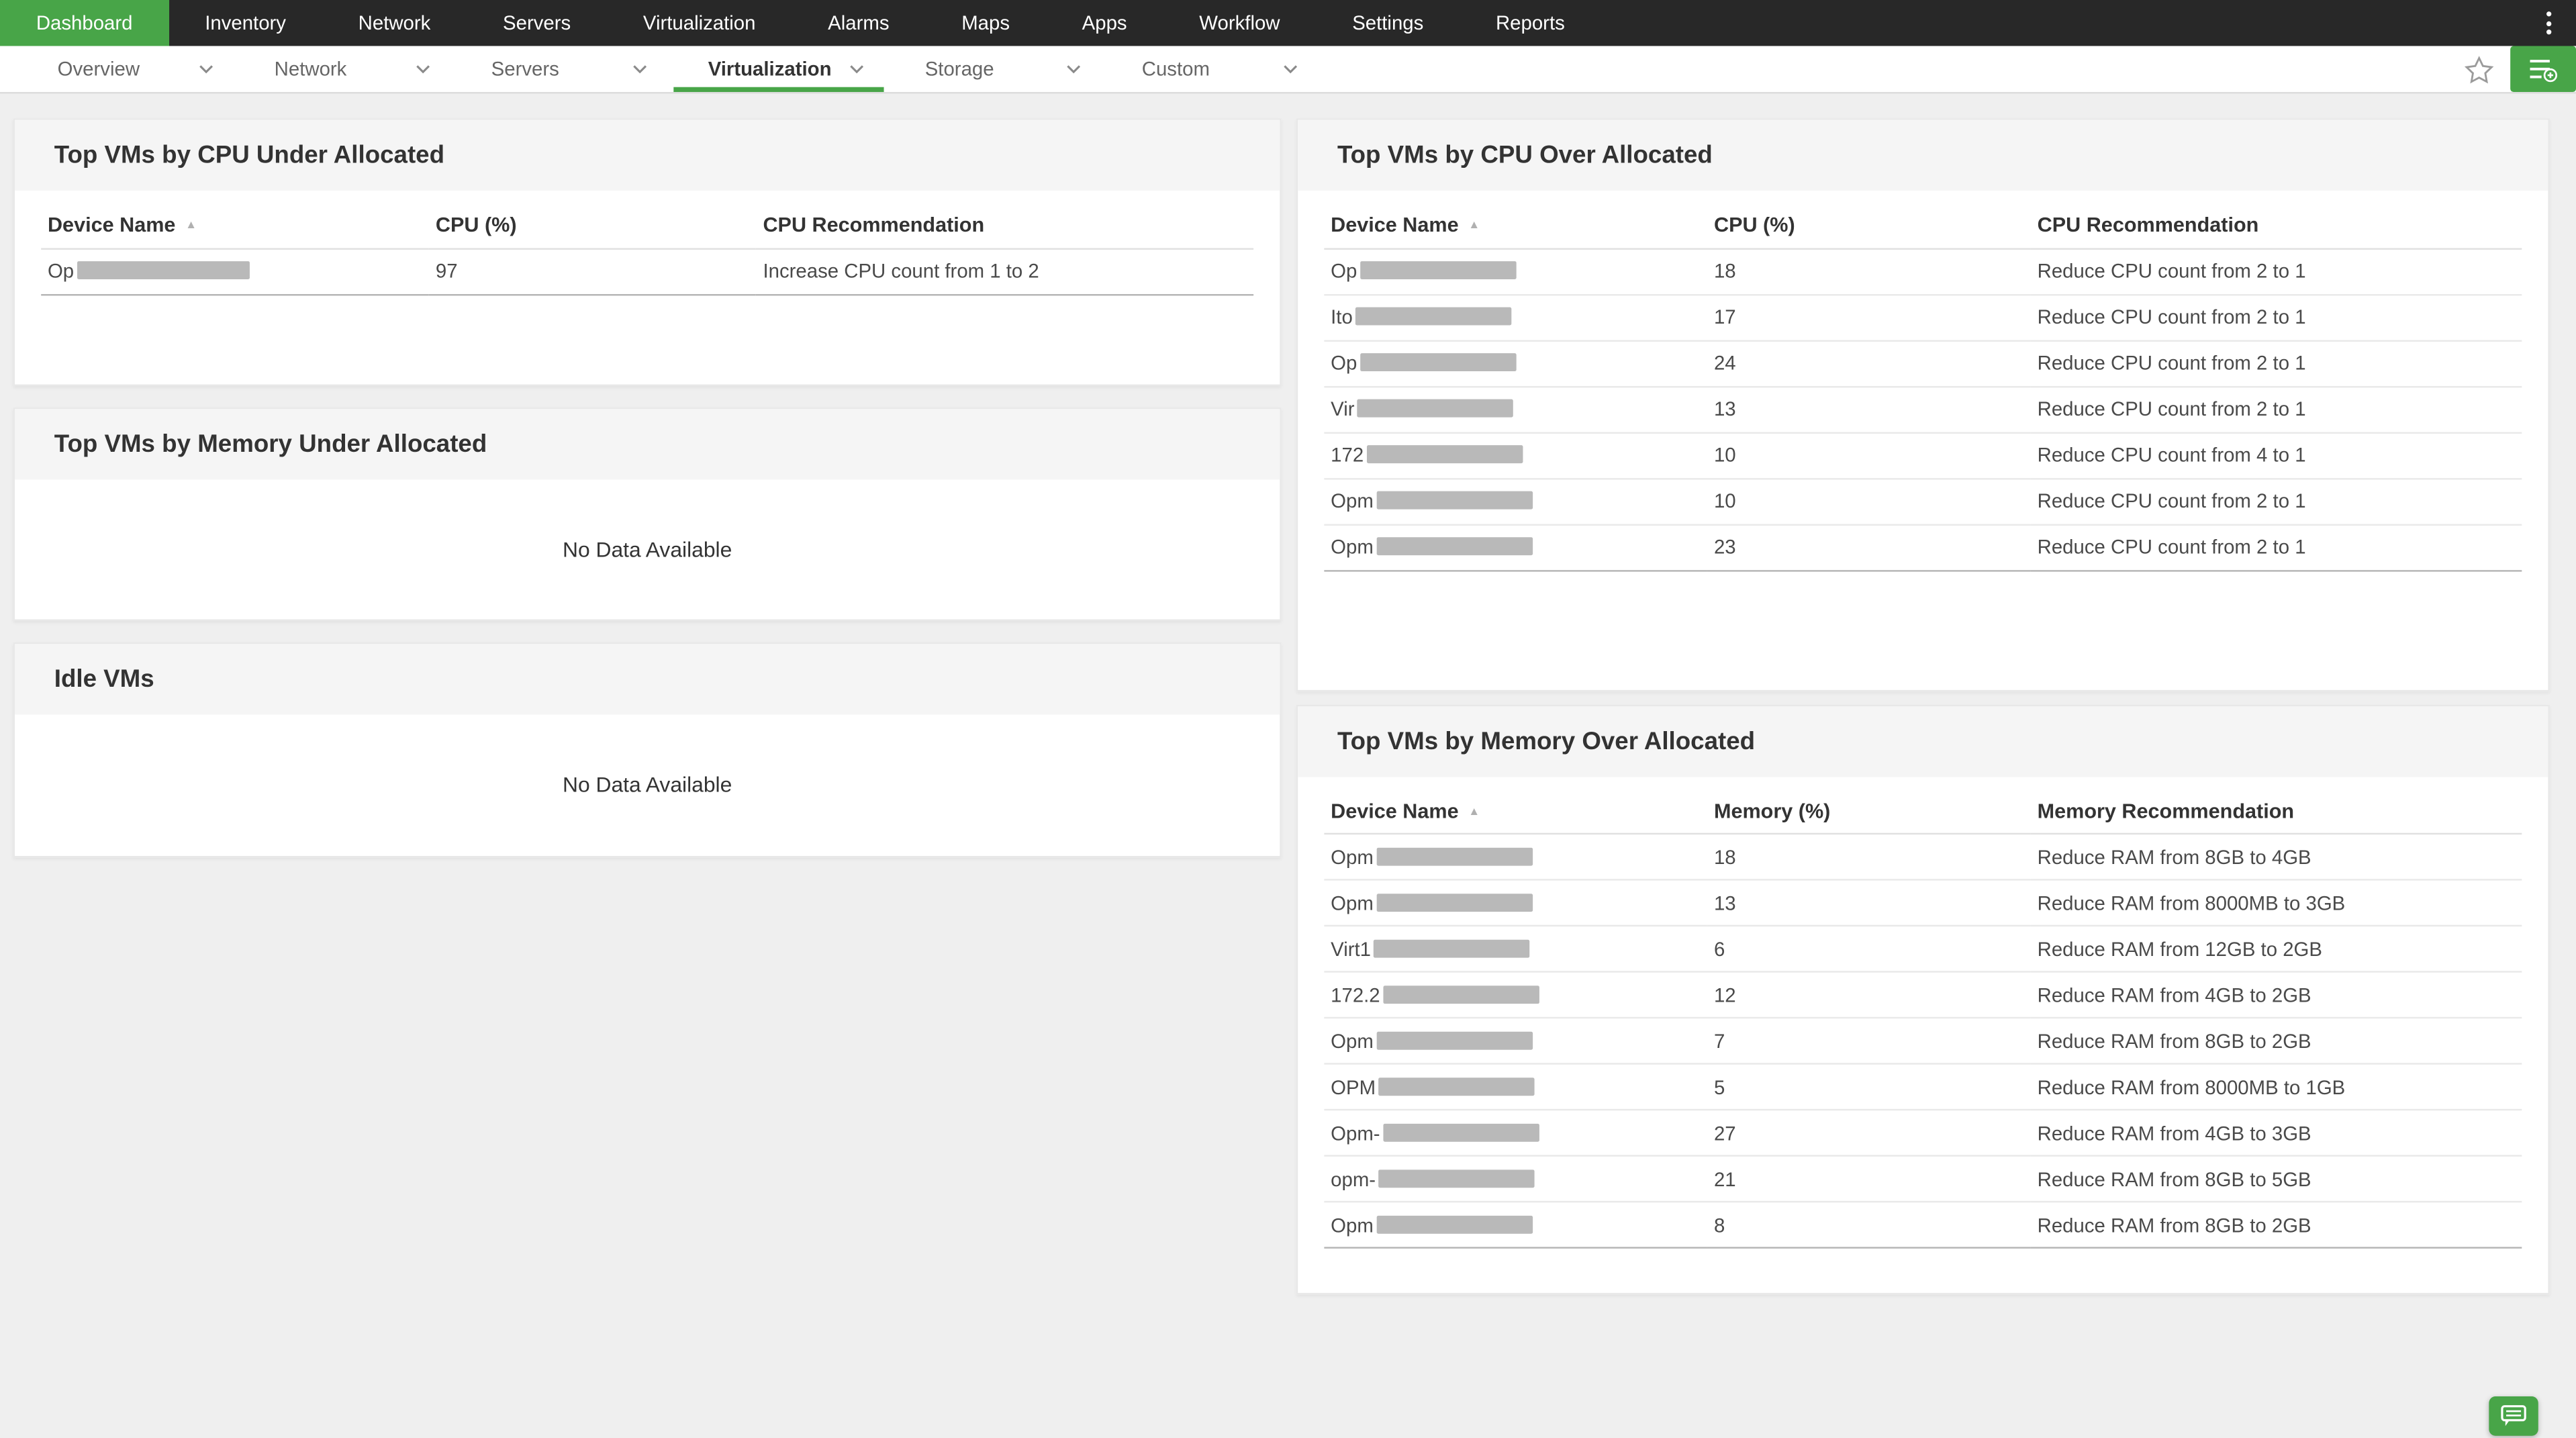 This screenshot has height=1438, width=2576. I want to click on table-row: Ito 17 Reduce CPU count from 2 to 1, so click(1923, 317).